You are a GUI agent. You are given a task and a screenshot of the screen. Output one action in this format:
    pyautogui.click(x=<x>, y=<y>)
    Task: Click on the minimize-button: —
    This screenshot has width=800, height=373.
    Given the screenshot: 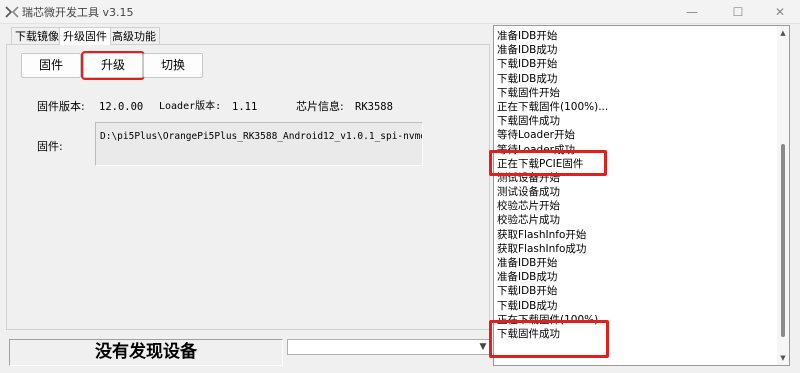 What is the action you would take?
    pyautogui.click(x=692, y=12)
    